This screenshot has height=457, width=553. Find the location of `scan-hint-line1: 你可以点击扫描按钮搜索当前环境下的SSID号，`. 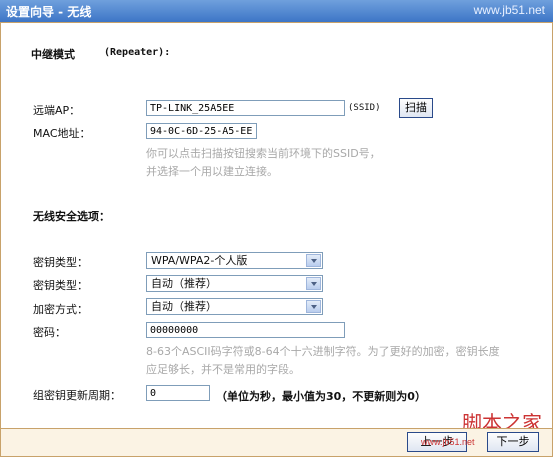

scan-hint-line1: 你可以点击扫描按钮搜索当前环境下的SSID号， is located at coordinates (263, 153).